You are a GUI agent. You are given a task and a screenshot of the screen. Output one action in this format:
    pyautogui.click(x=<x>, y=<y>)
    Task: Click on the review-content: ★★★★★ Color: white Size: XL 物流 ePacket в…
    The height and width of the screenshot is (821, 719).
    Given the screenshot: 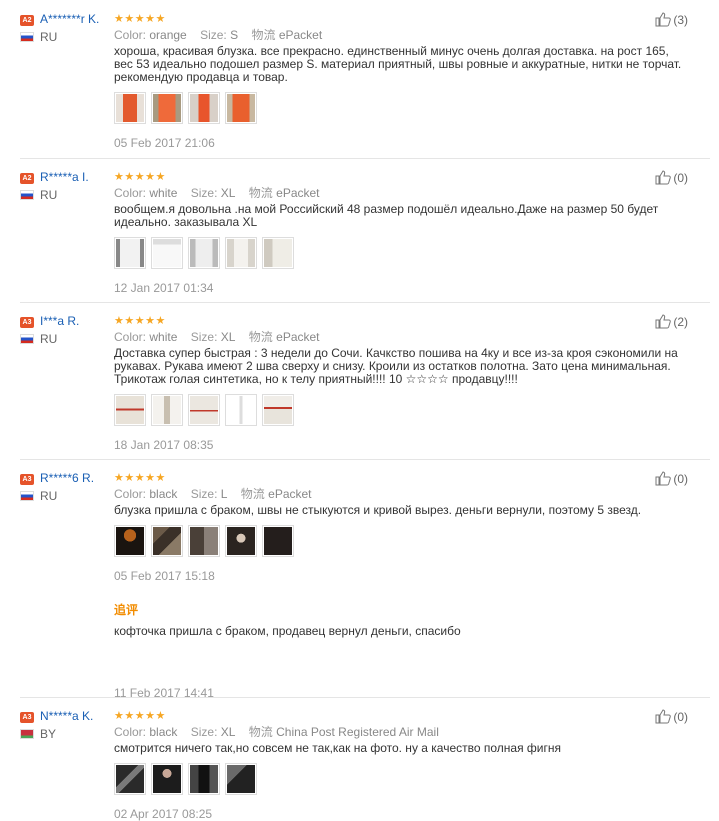 What is the action you would take?
    pyautogui.click(x=401, y=232)
    